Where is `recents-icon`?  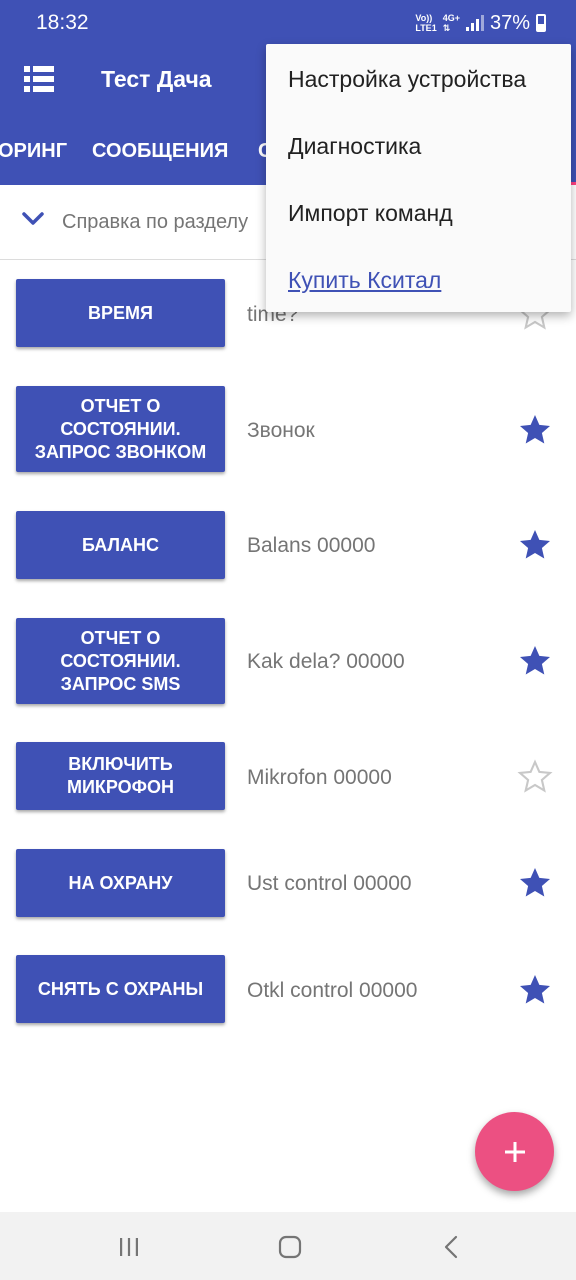
recents-icon is located at coordinates (129, 1247).